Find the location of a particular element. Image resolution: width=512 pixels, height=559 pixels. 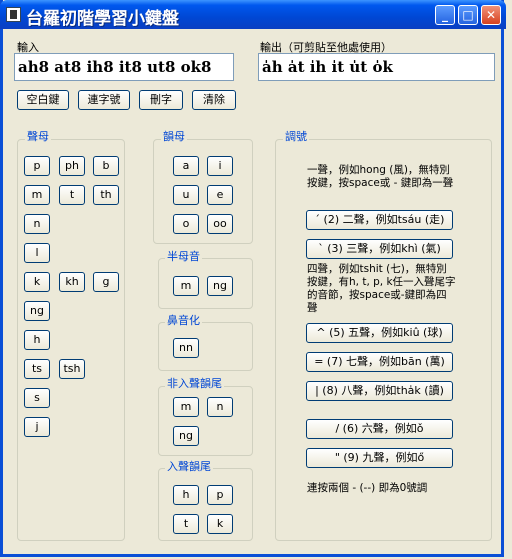

checked-key: p is located at coordinates (220, 495).